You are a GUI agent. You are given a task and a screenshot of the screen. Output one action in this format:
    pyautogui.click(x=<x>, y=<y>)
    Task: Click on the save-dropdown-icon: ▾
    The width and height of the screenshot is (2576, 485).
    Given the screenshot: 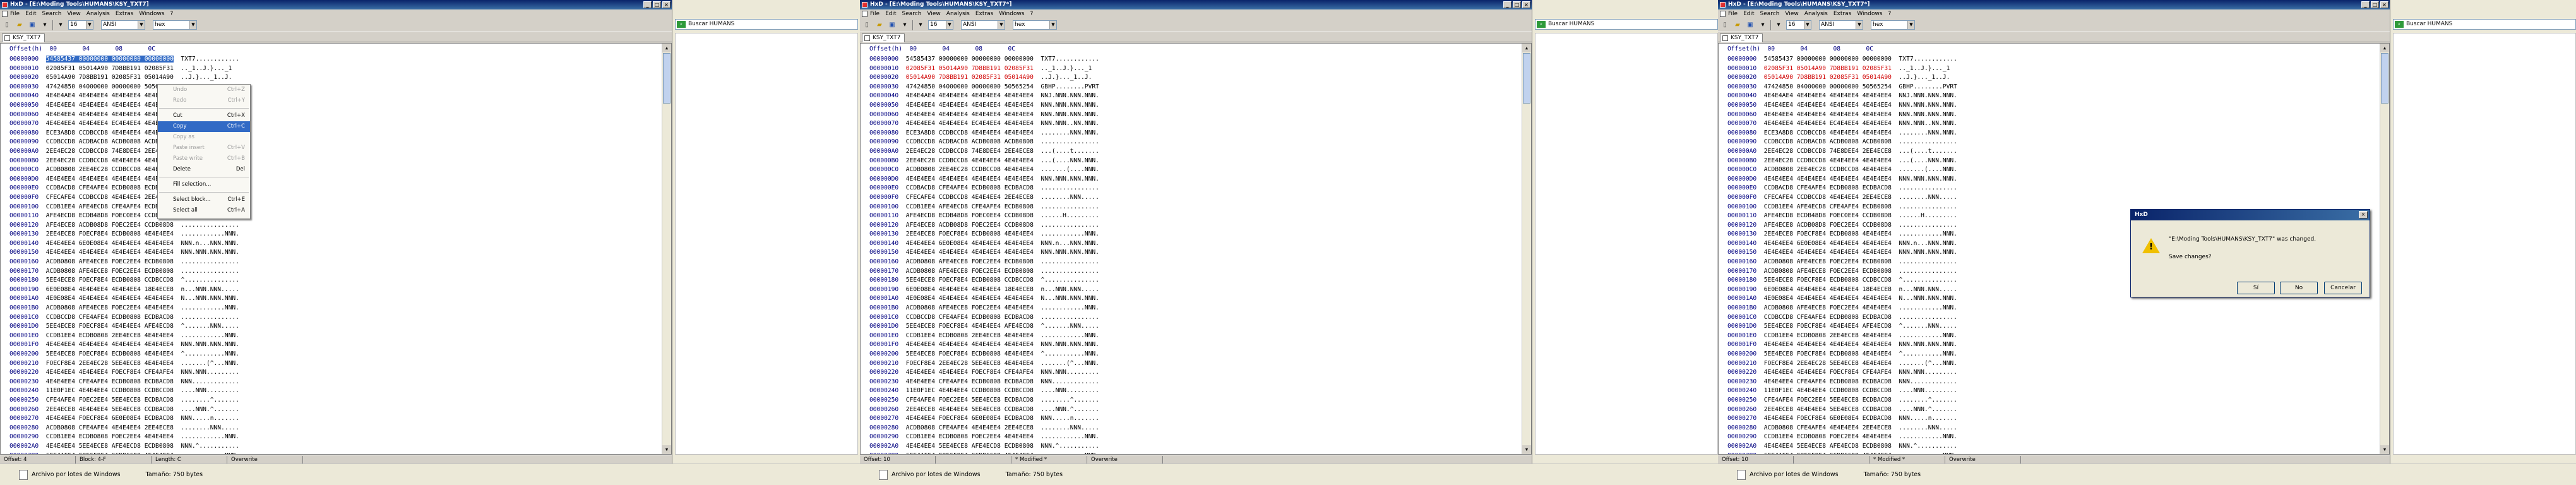 What is the action you would take?
    pyautogui.click(x=905, y=25)
    